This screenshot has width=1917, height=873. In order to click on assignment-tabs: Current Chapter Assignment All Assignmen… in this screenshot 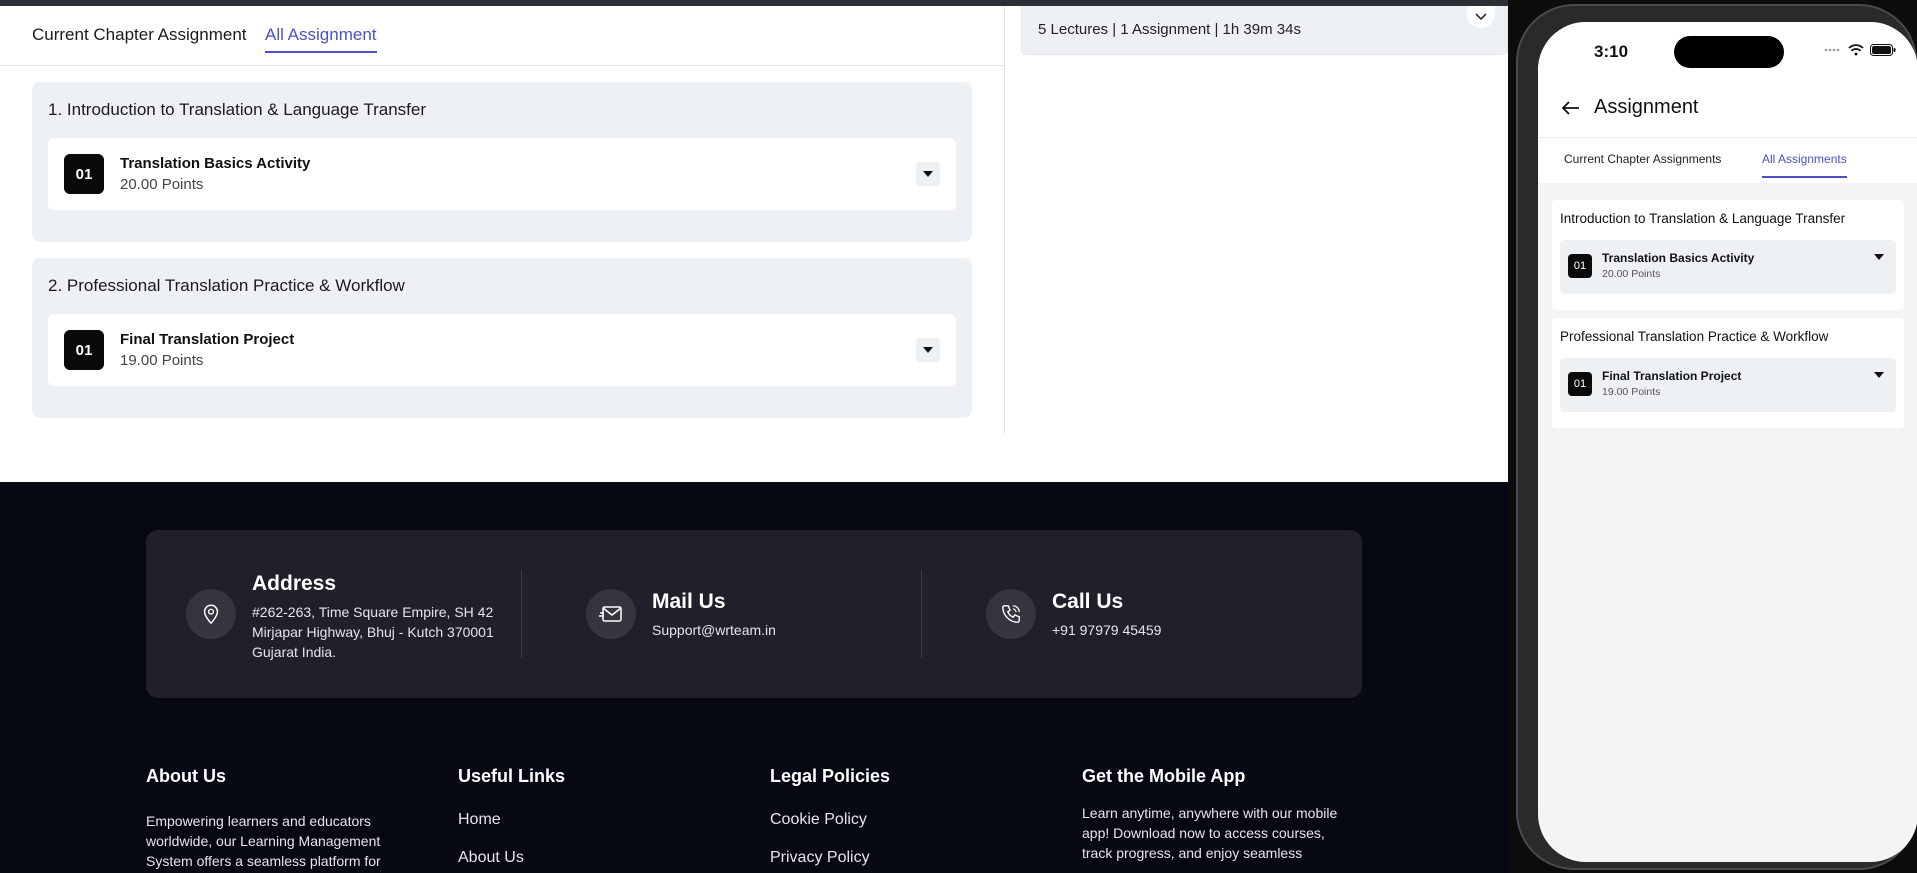, I will do `click(502, 36)`.